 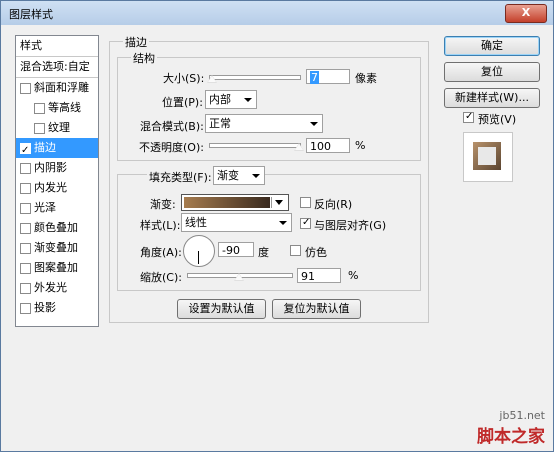 What do you see at coordinates (57, 188) in the screenshot?
I see `sidebar-item: 内发光` at bounding box center [57, 188].